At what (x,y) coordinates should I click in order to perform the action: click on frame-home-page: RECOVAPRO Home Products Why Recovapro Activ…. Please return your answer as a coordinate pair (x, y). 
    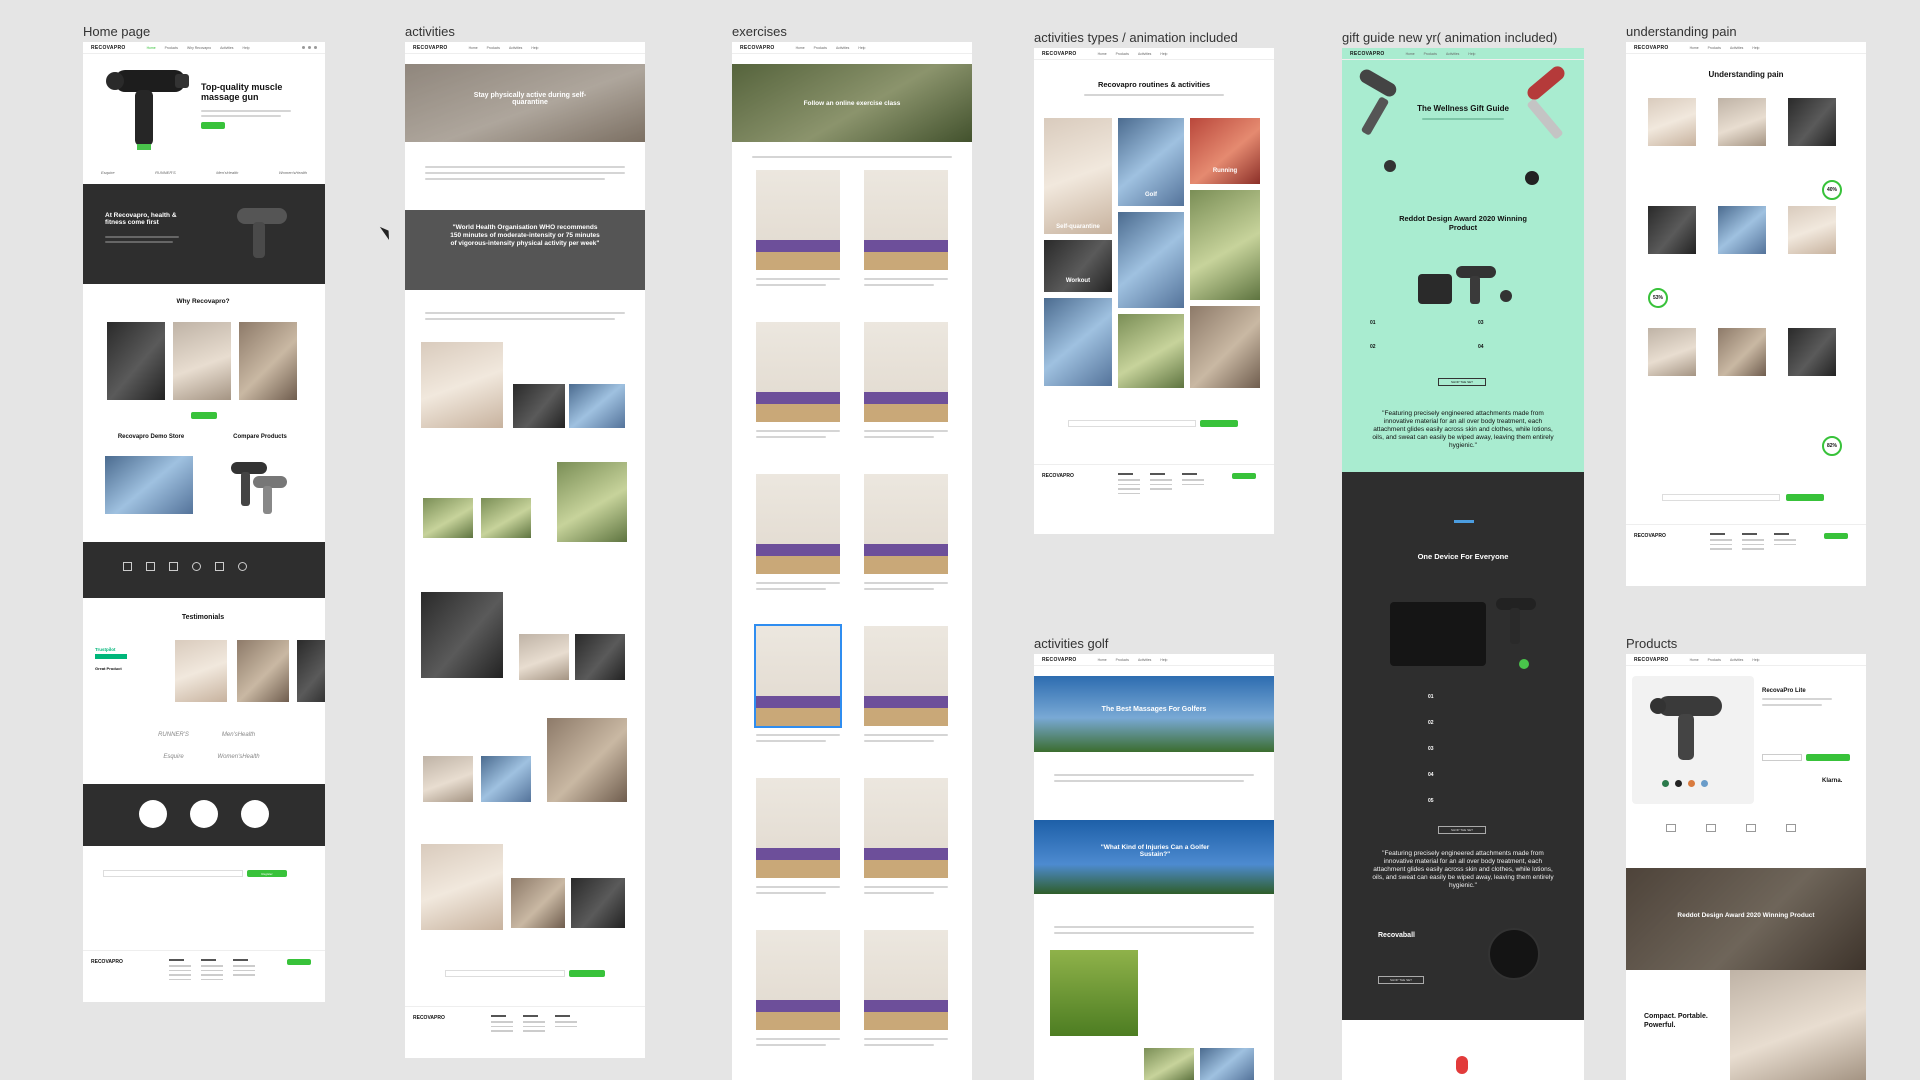
    Looking at the image, I should click on (204, 522).